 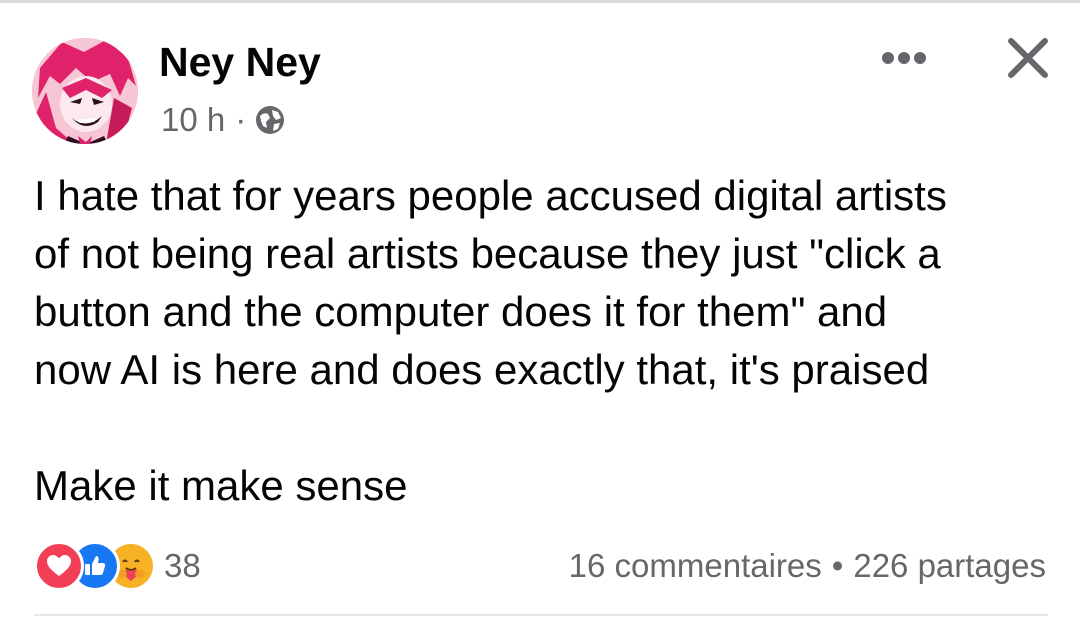 I want to click on bottom-divider, so click(x=541, y=615).